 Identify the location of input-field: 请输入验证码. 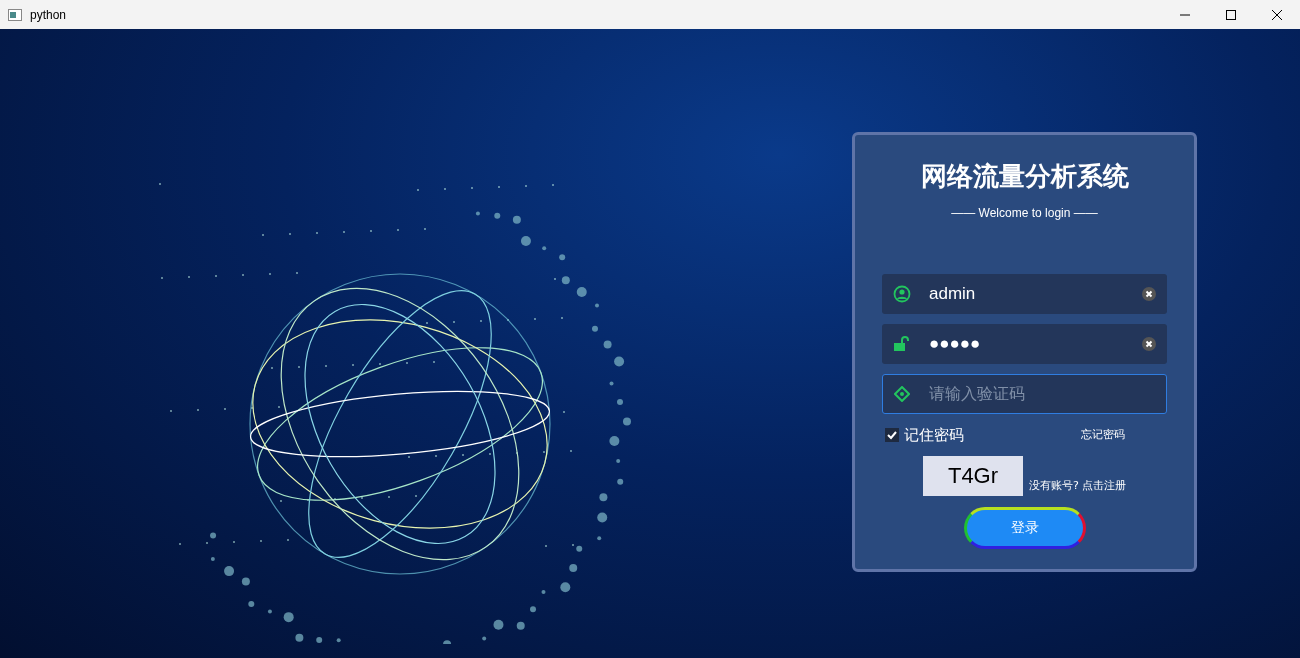
(1024, 394).